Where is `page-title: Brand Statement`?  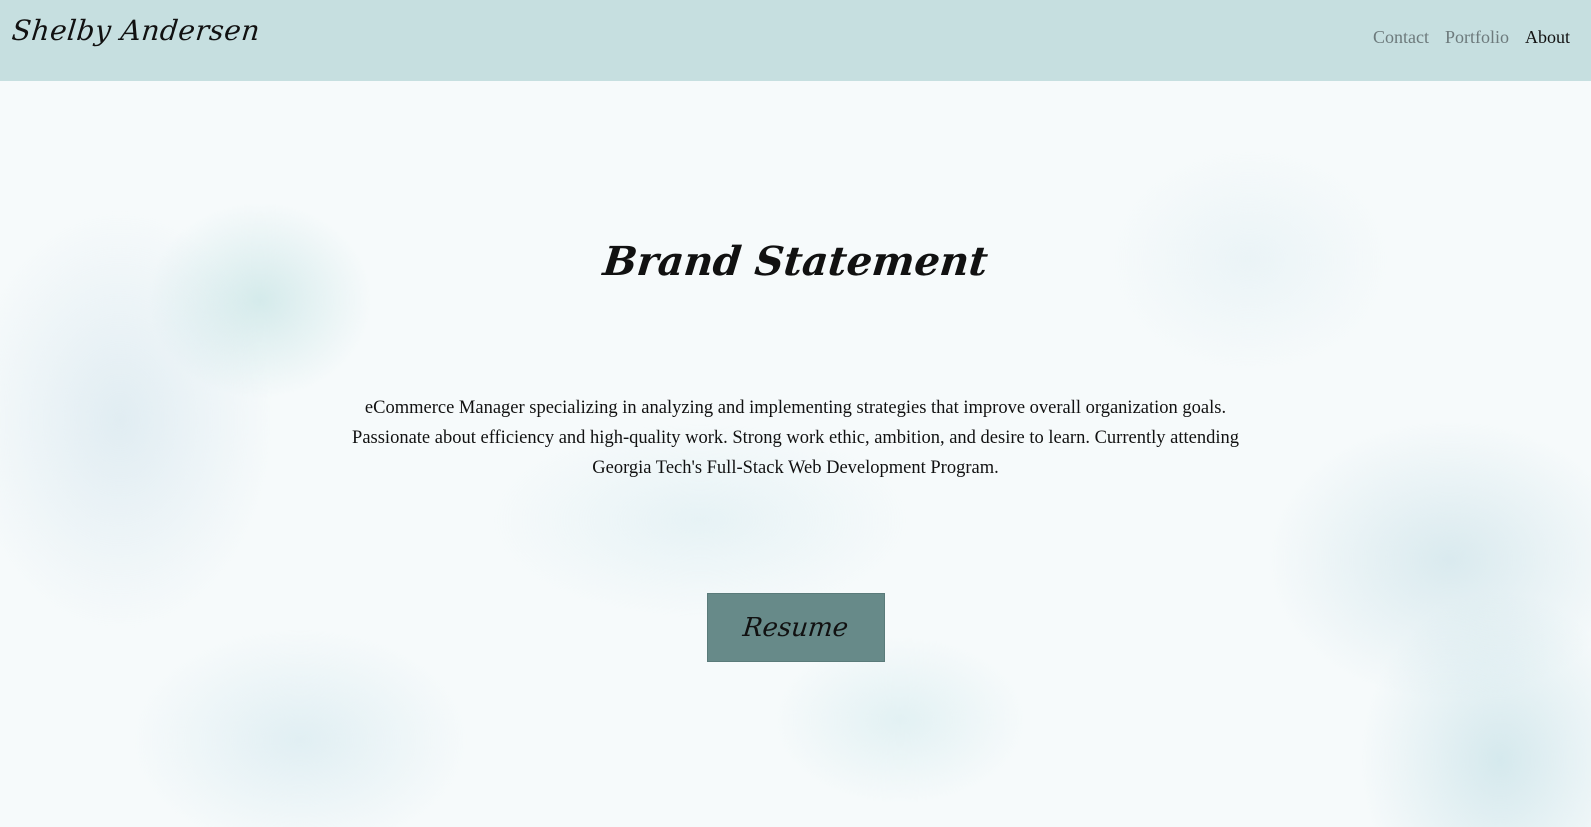
page-title: Brand Statement is located at coordinates (795, 261).